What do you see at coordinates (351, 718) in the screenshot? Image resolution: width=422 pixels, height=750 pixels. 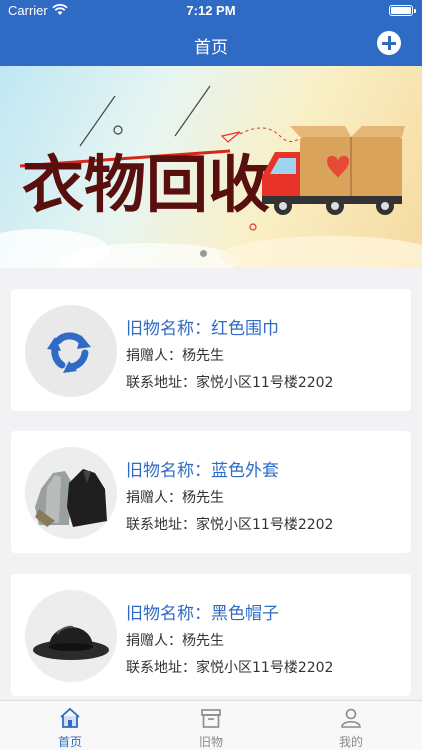 I see `user-icon` at bounding box center [351, 718].